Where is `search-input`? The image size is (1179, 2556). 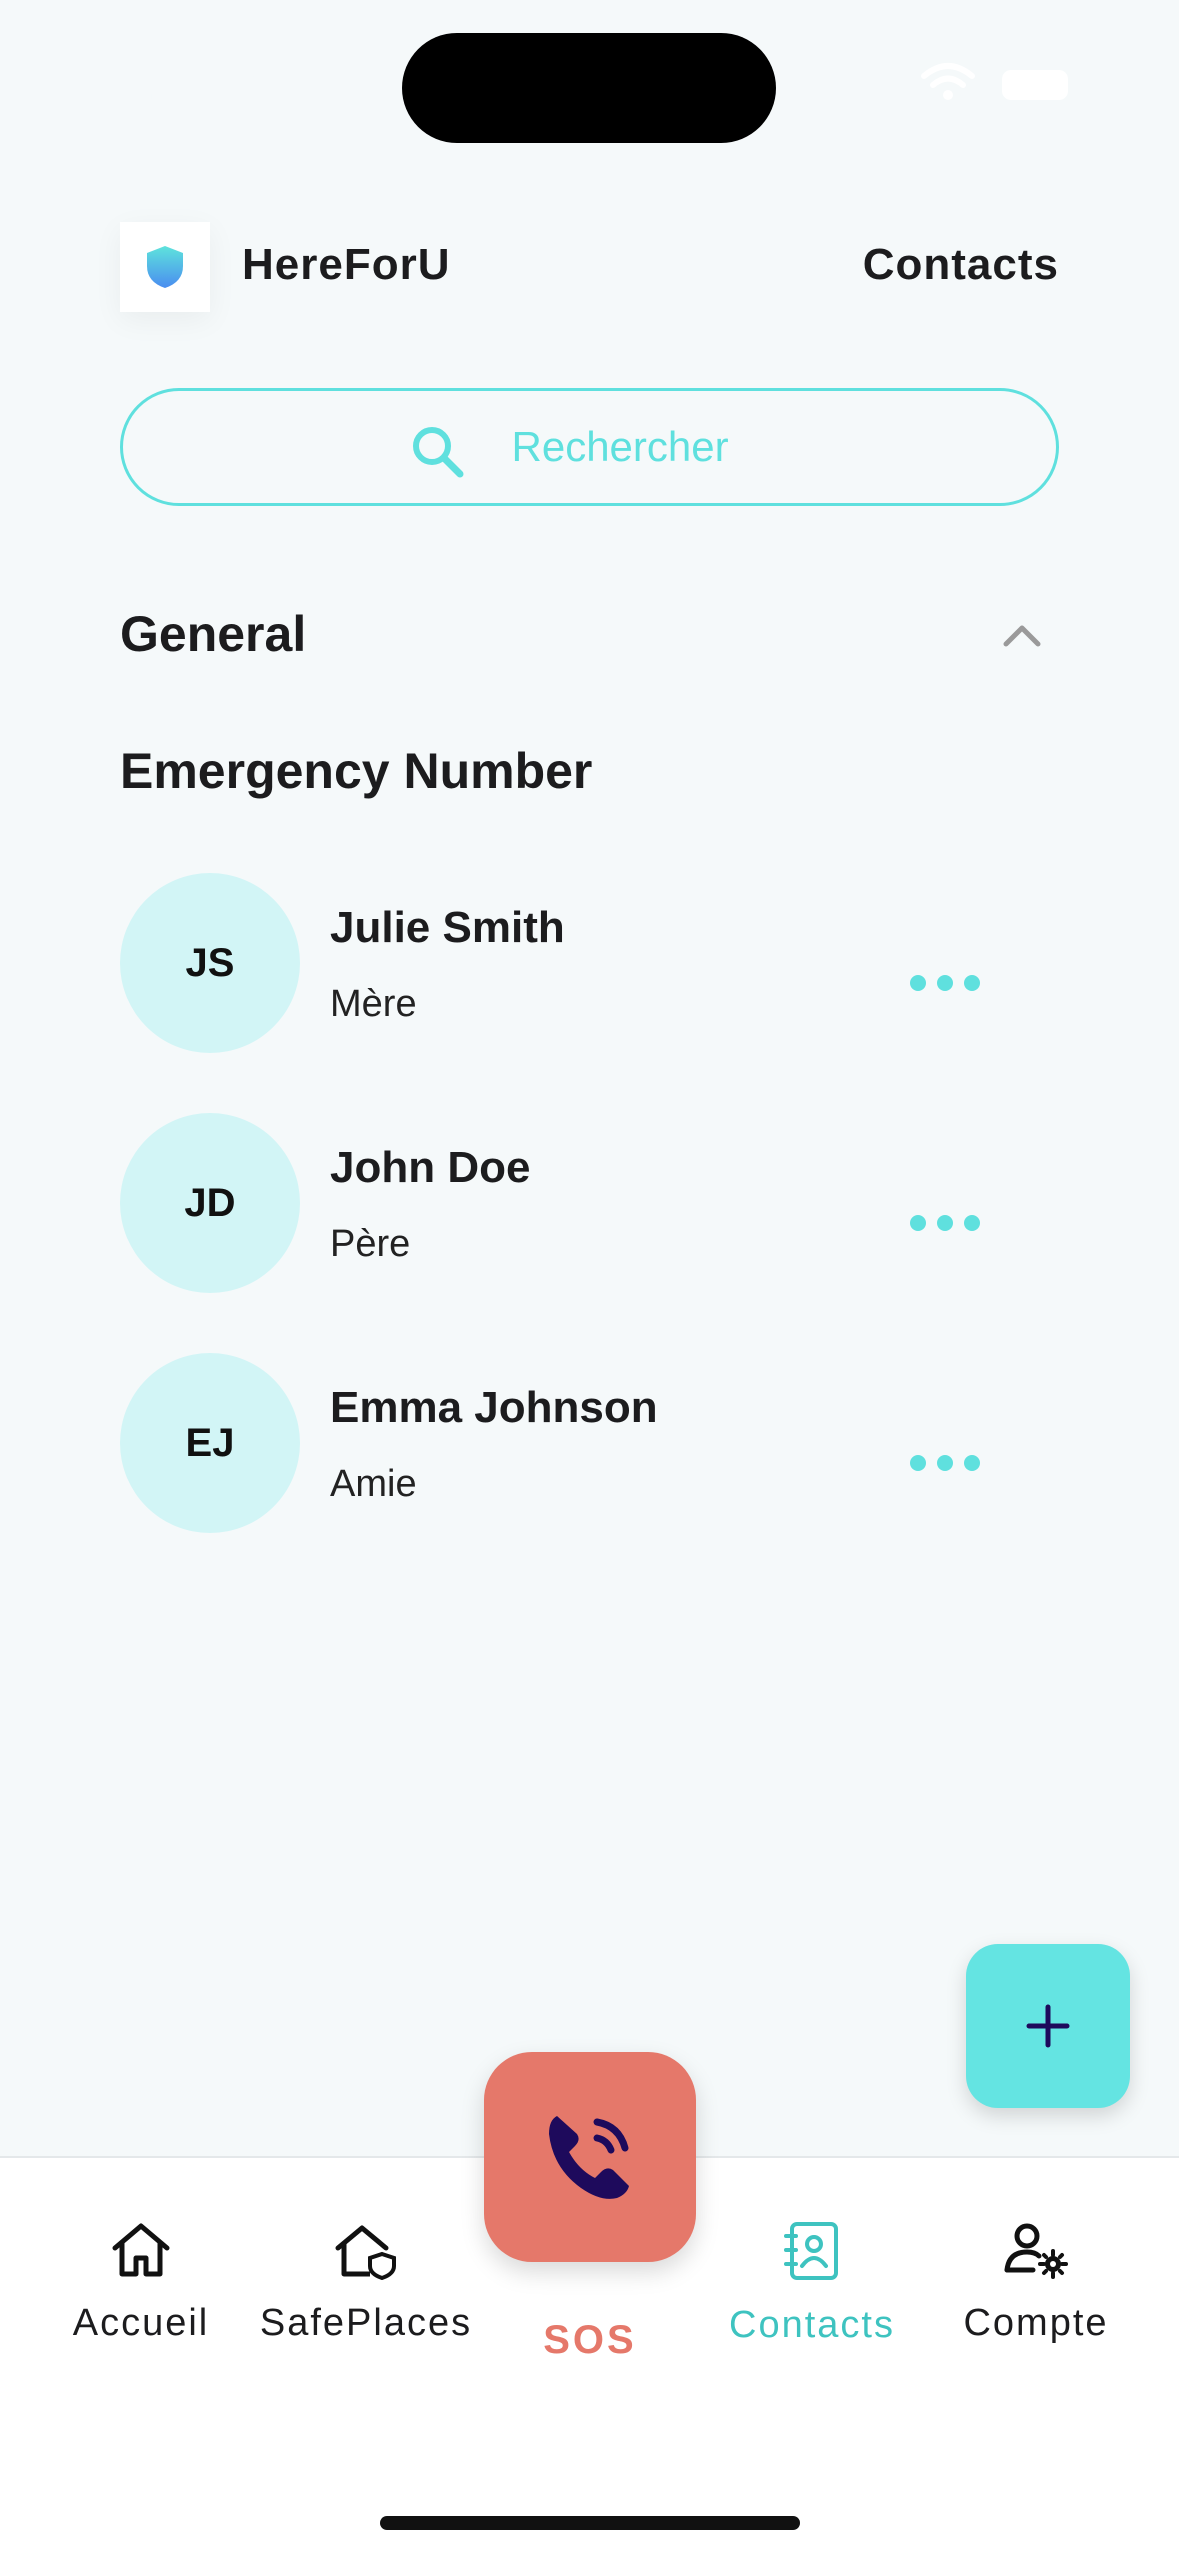
search-input is located at coordinates (641, 447).